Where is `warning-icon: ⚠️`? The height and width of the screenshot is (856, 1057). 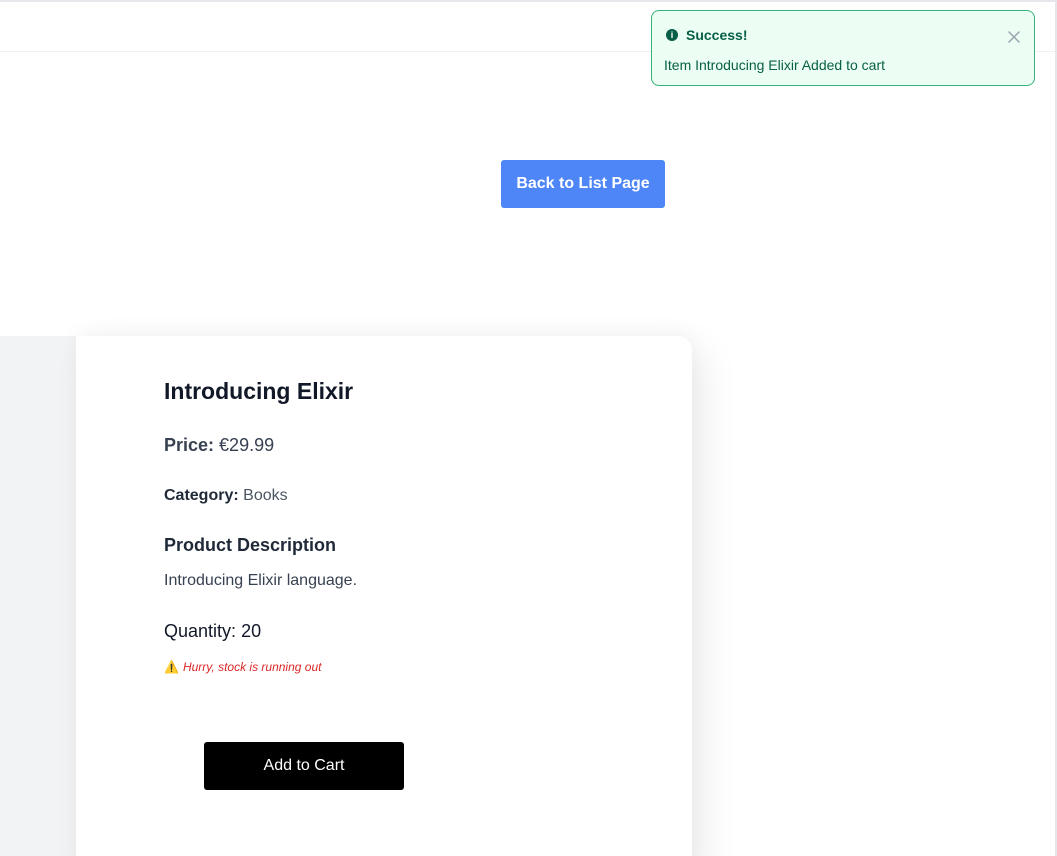
warning-icon: ⚠️ is located at coordinates (171, 667).